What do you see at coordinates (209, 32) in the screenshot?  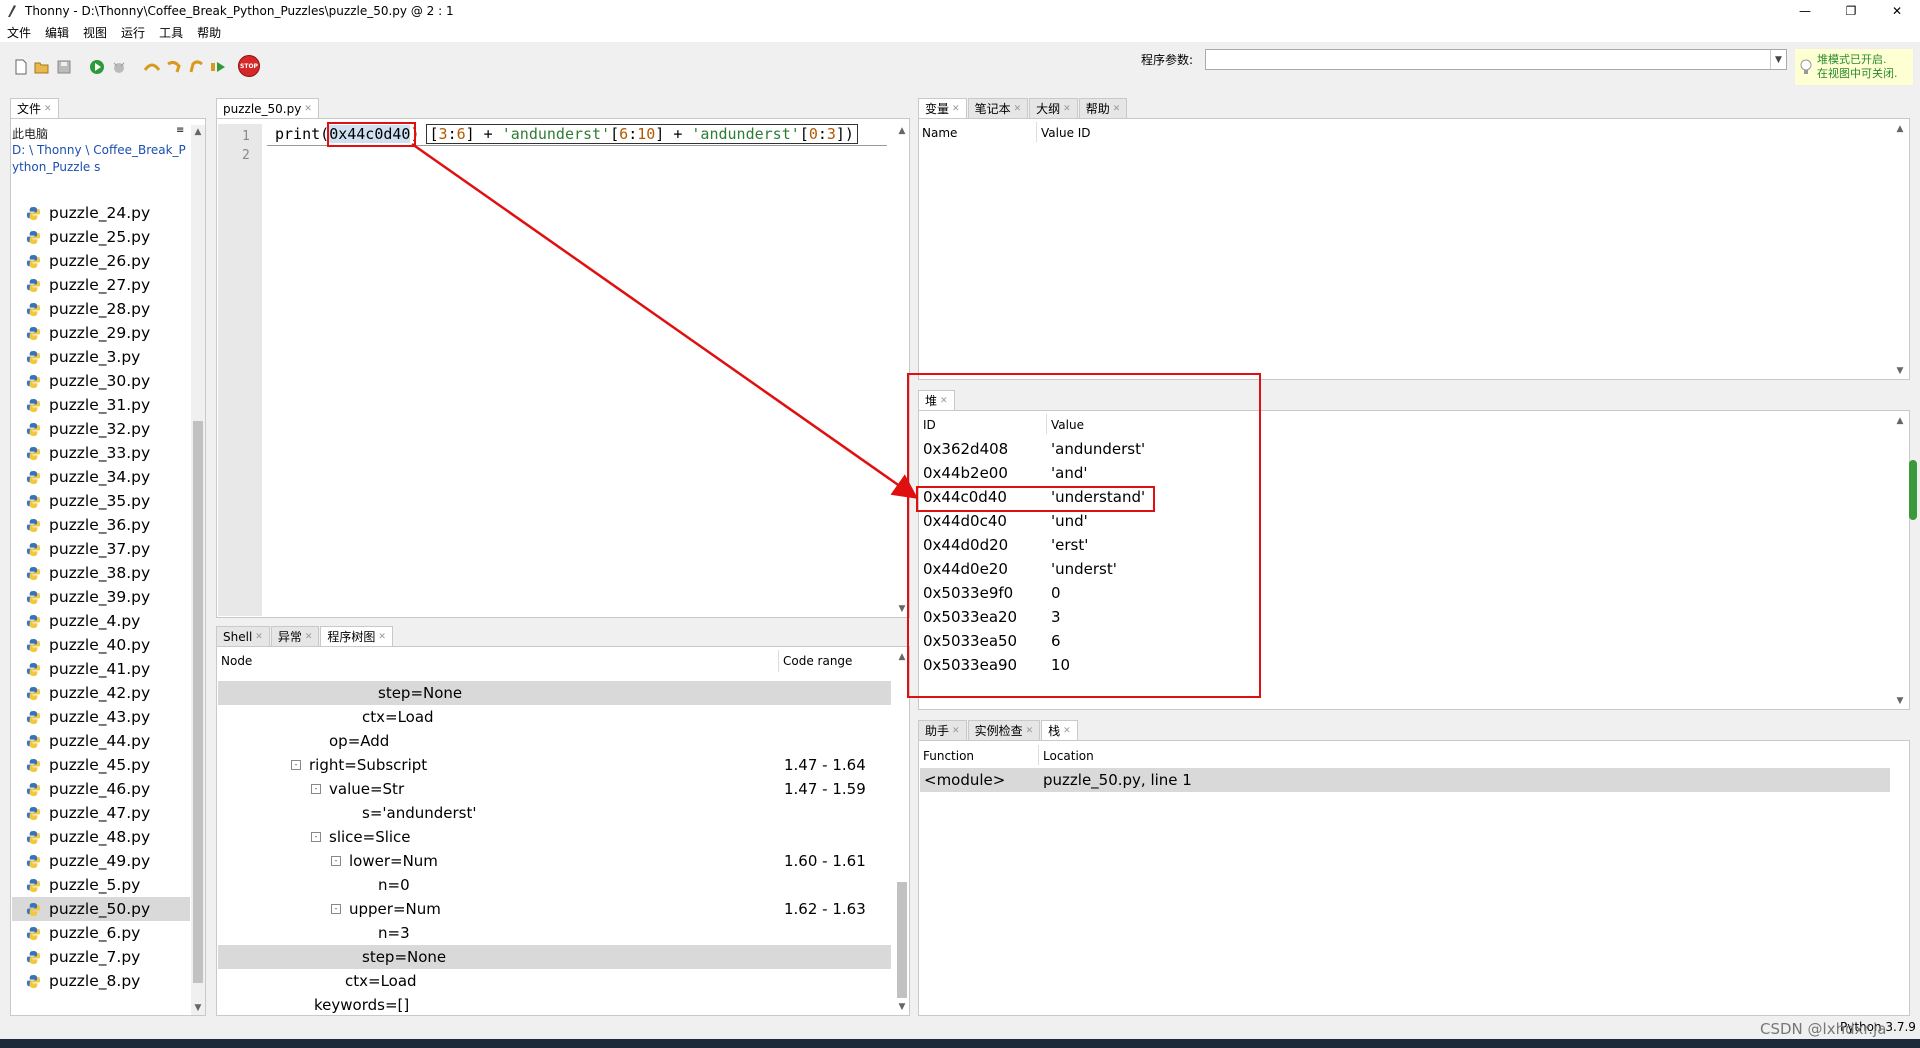 I see `menu-help: 帮助` at bounding box center [209, 32].